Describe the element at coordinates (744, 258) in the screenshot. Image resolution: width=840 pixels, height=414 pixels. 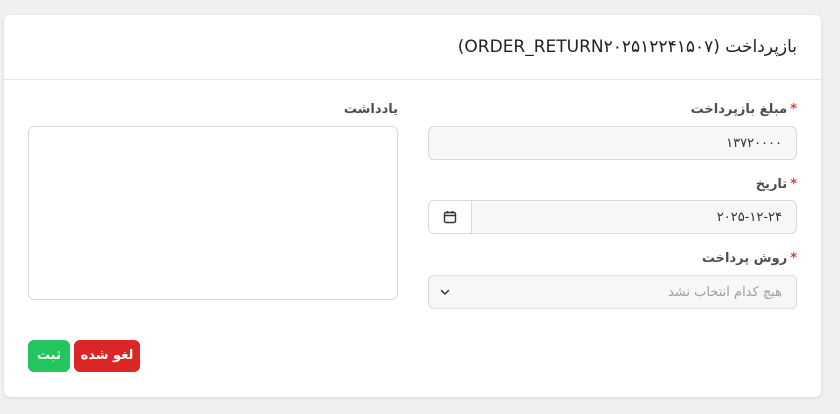
I see `payment-method-label-text: روش پرداخت` at that location.